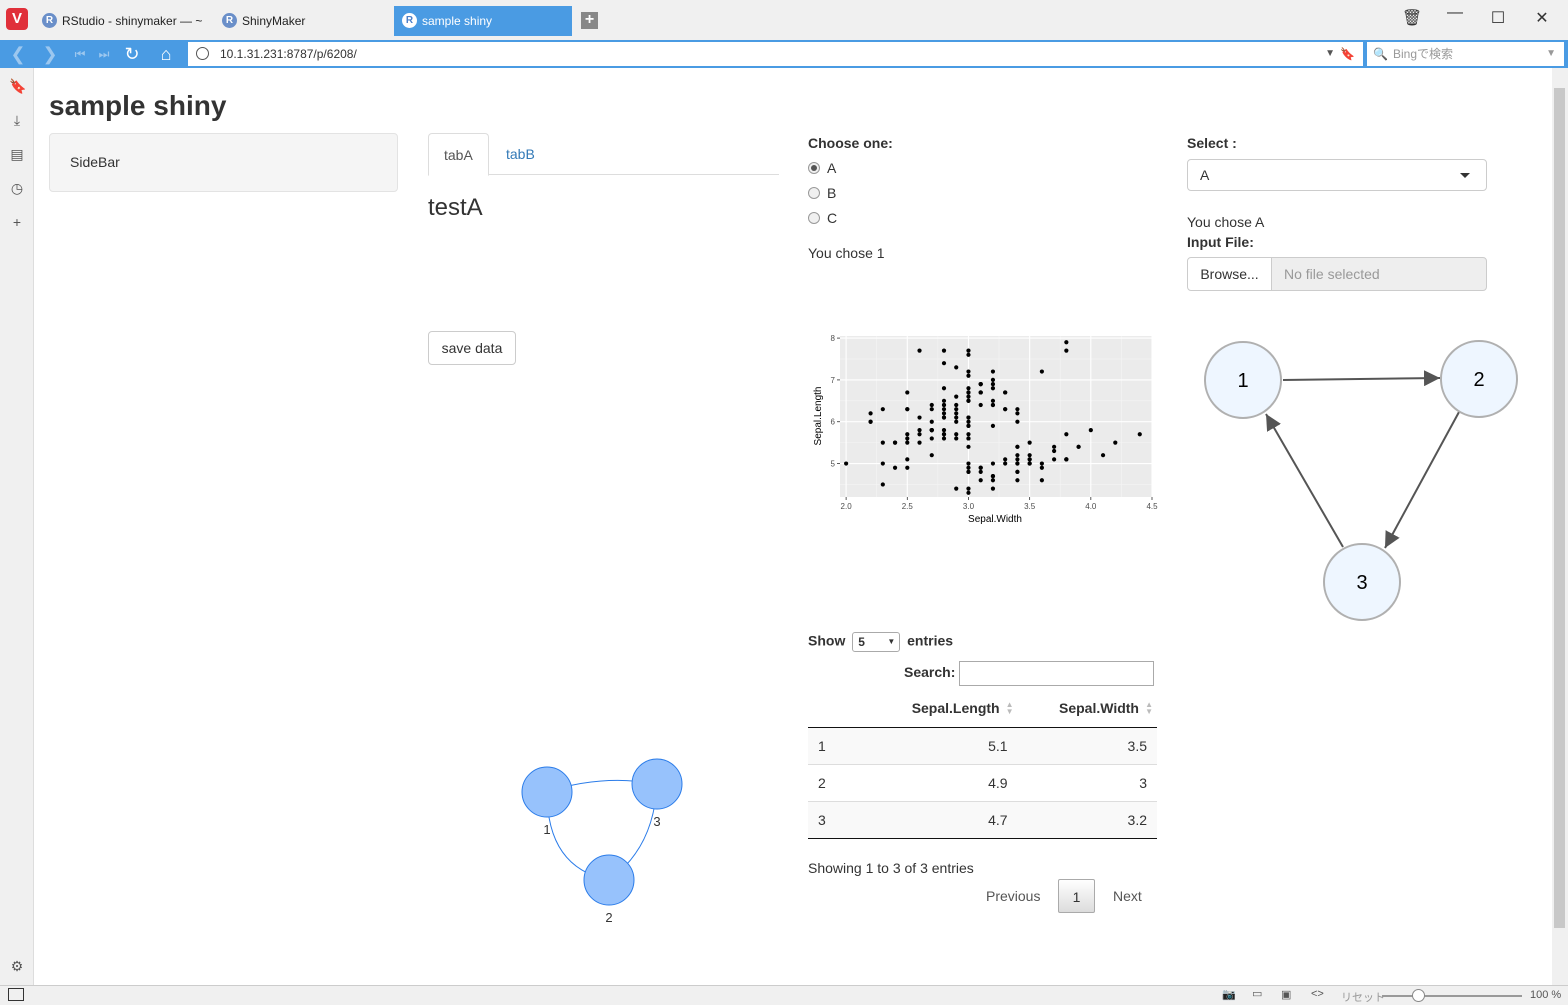 The height and width of the screenshot is (1005, 1568). Describe the element at coordinates (1347, 54) in the screenshot. I see `bookmark-icon: 🔖` at that location.